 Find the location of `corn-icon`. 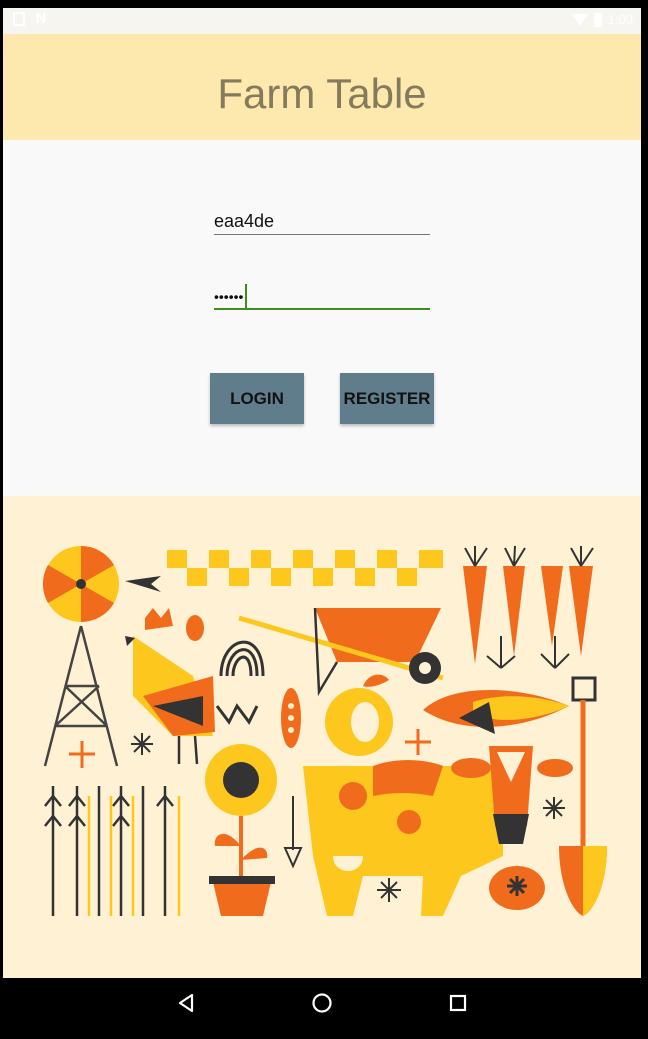

corn-icon is located at coordinates (496, 712).